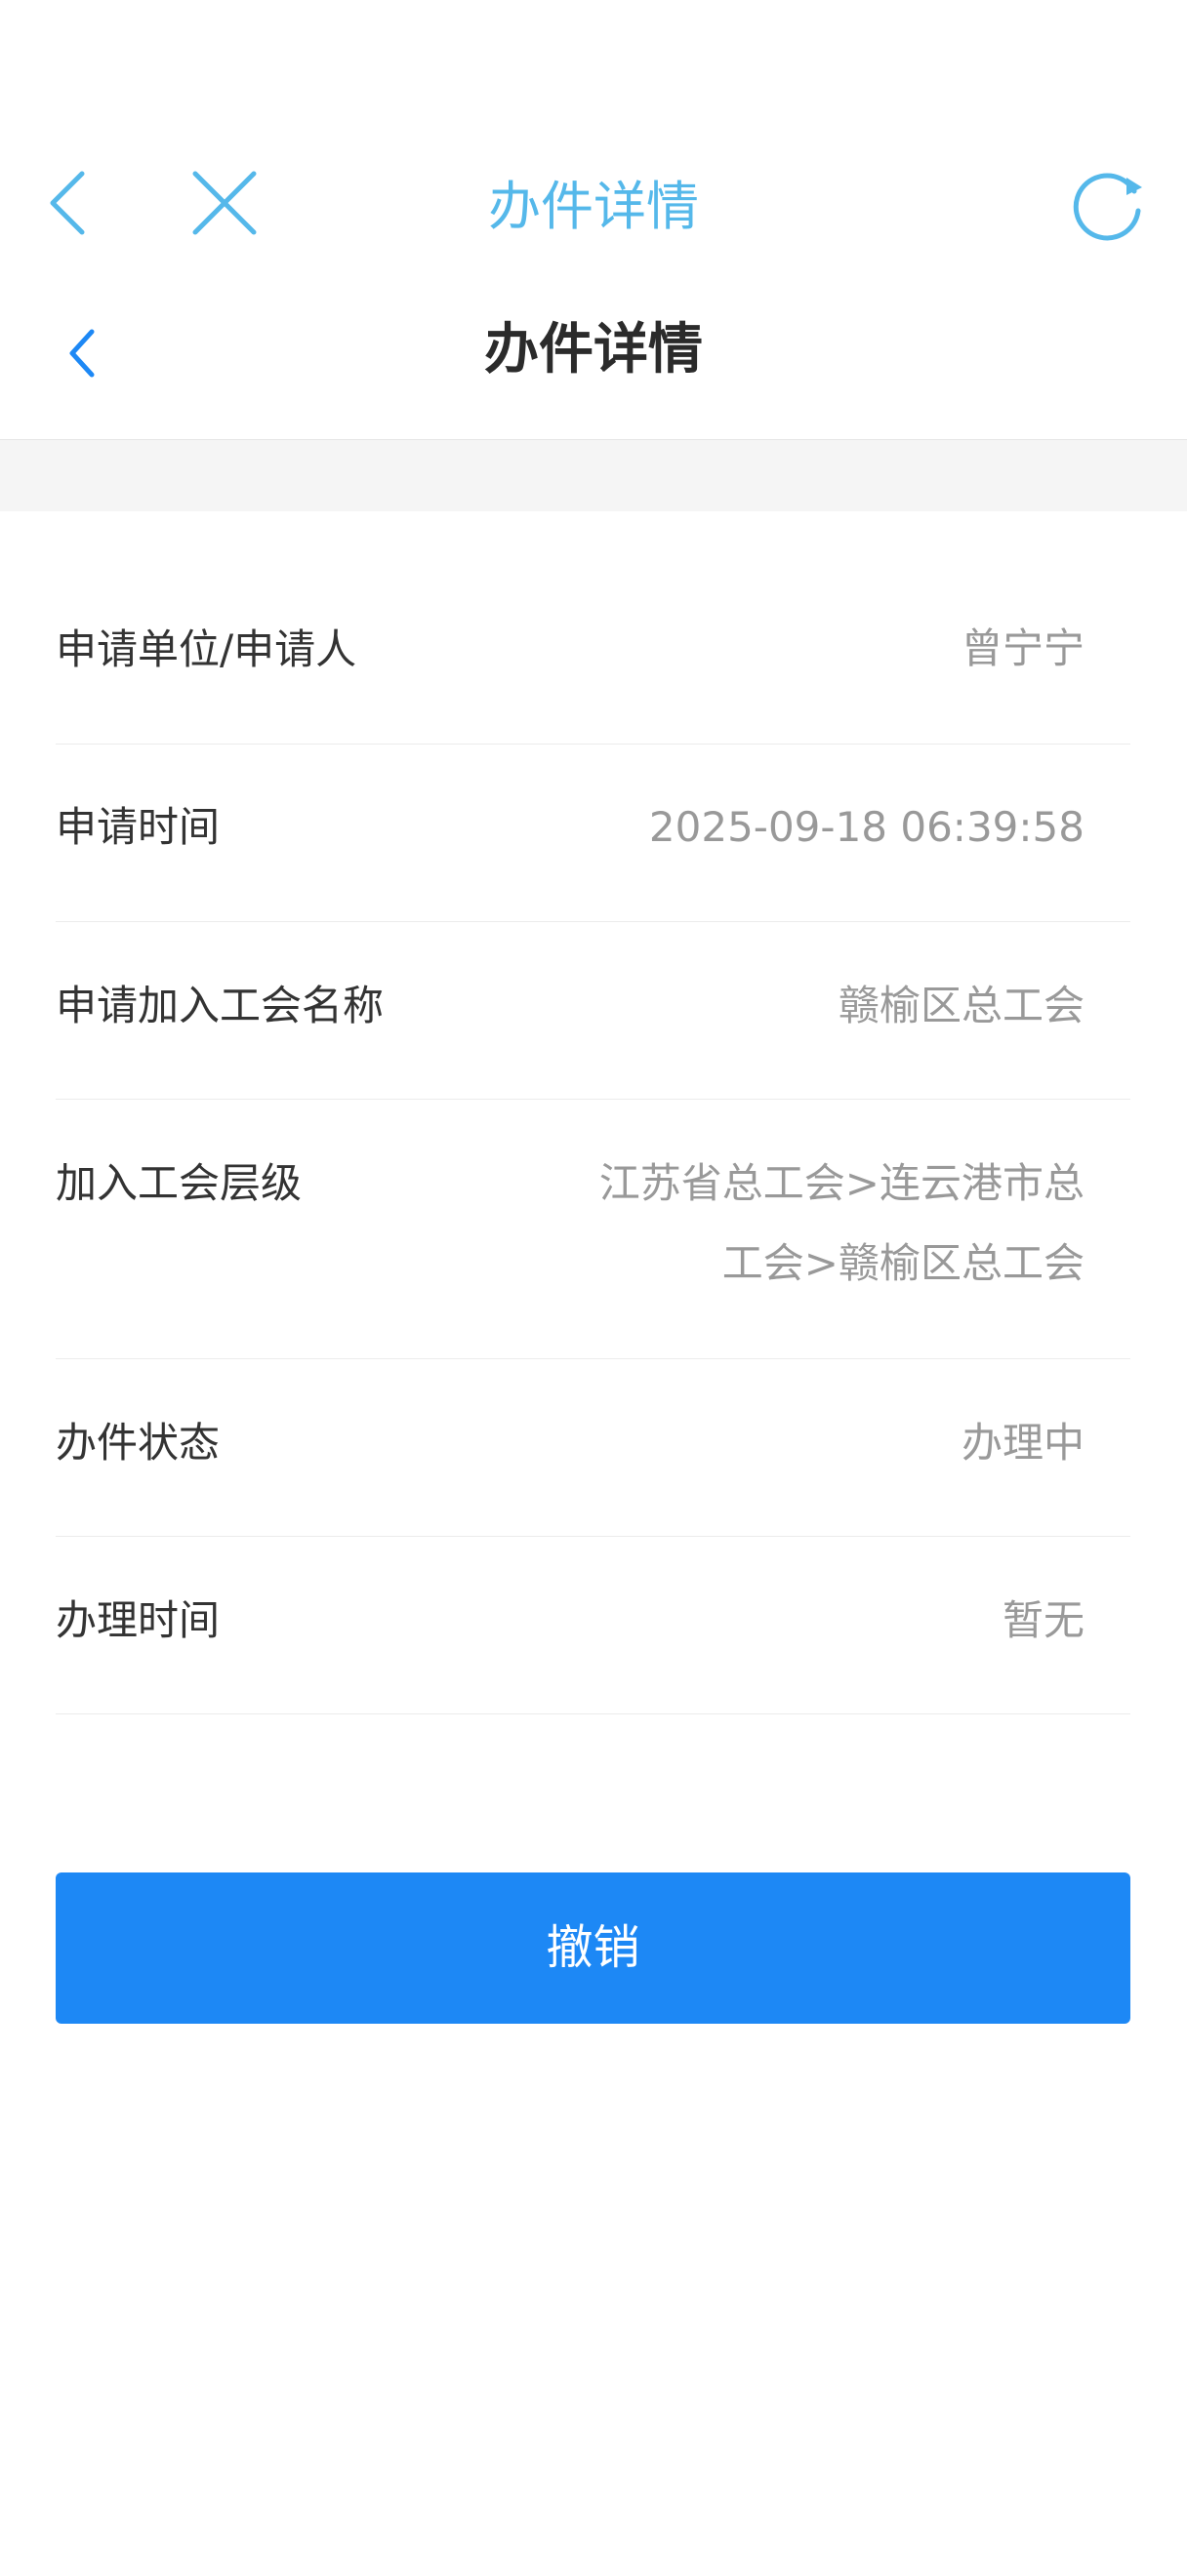 Image resolution: width=1187 pixels, height=2576 pixels. What do you see at coordinates (593, 350) in the screenshot?
I see `page-title: 办件详情` at bounding box center [593, 350].